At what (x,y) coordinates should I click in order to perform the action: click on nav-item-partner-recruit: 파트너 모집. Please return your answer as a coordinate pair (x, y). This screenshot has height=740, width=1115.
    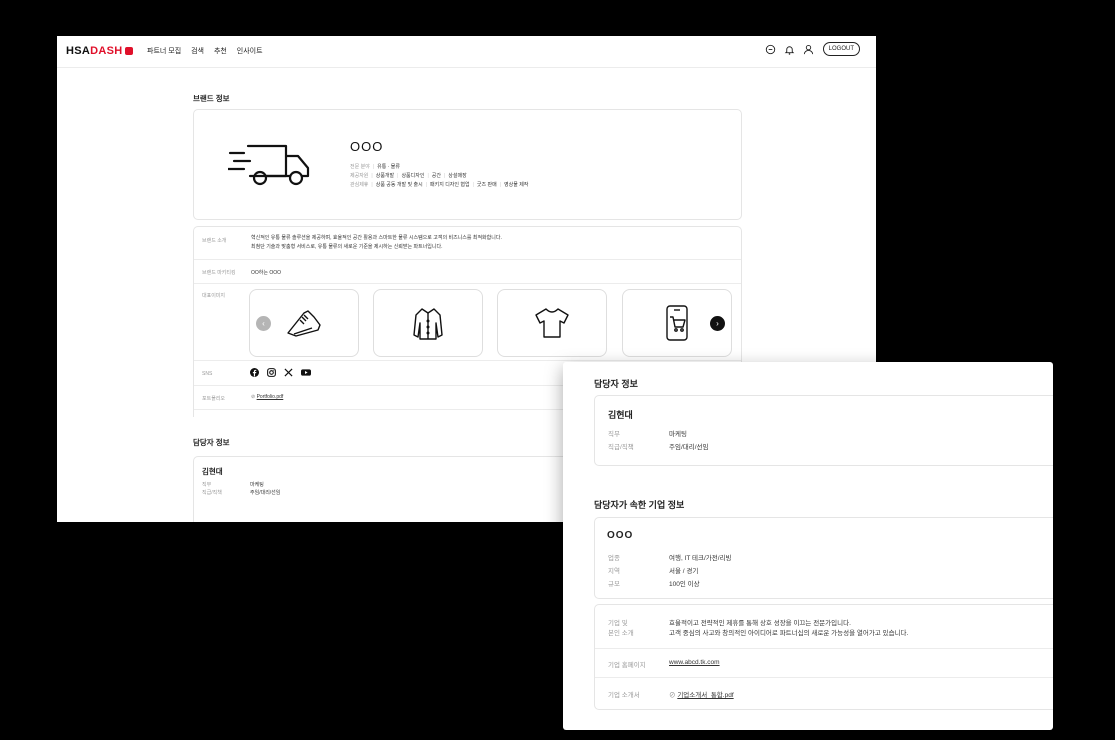
    Looking at the image, I should click on (164, 51).